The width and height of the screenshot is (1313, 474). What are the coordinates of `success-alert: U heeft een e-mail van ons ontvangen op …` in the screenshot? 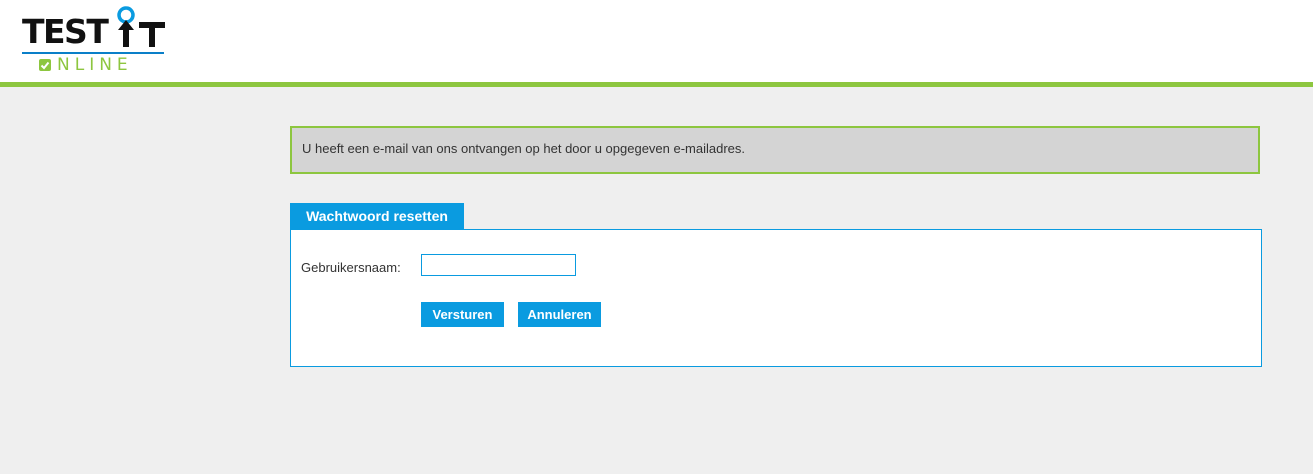 It's located at (775, 150).